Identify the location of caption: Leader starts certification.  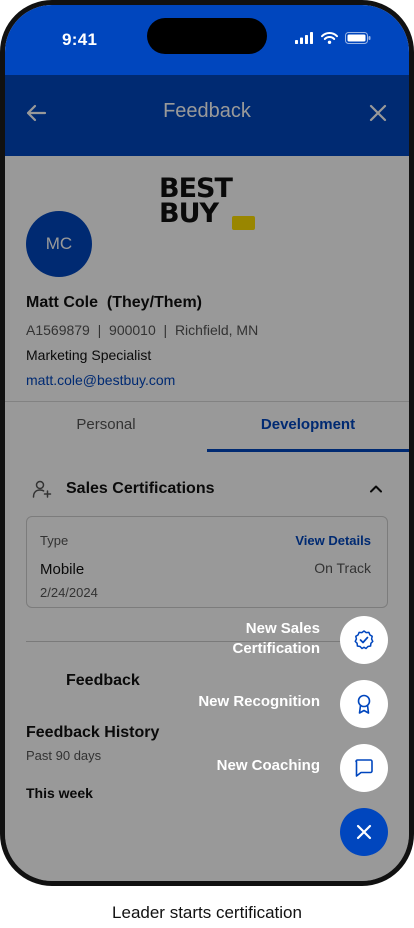
(207, 912).